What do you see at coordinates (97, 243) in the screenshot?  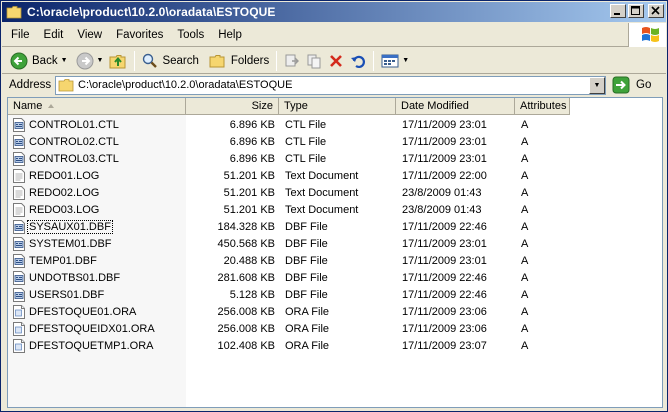 I see `file-name-cell: SYSTEM01.DBF` at bounding box center [97, 243].